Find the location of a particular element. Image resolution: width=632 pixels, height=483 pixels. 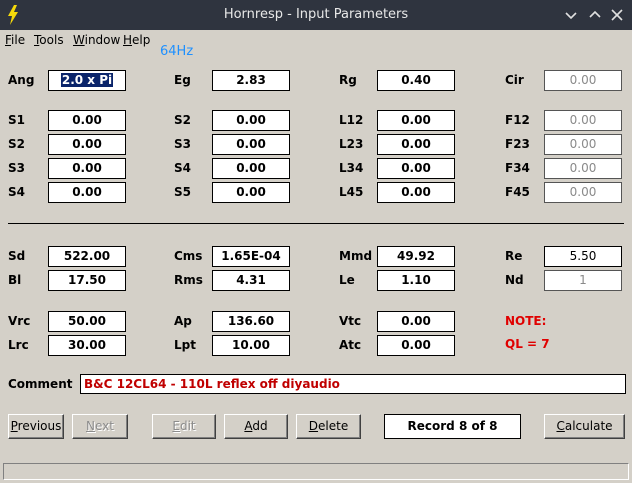

mmd-label: Mmd is located at coordinates (356, 256).